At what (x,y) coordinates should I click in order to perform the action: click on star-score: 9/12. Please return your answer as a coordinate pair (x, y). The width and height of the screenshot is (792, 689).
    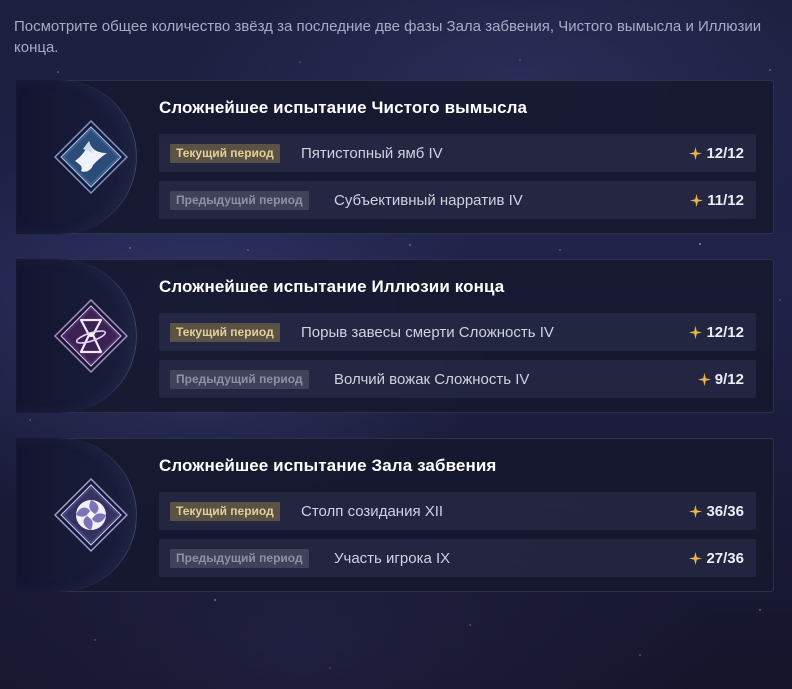
    Looking at the image, I should click on (720, 379).